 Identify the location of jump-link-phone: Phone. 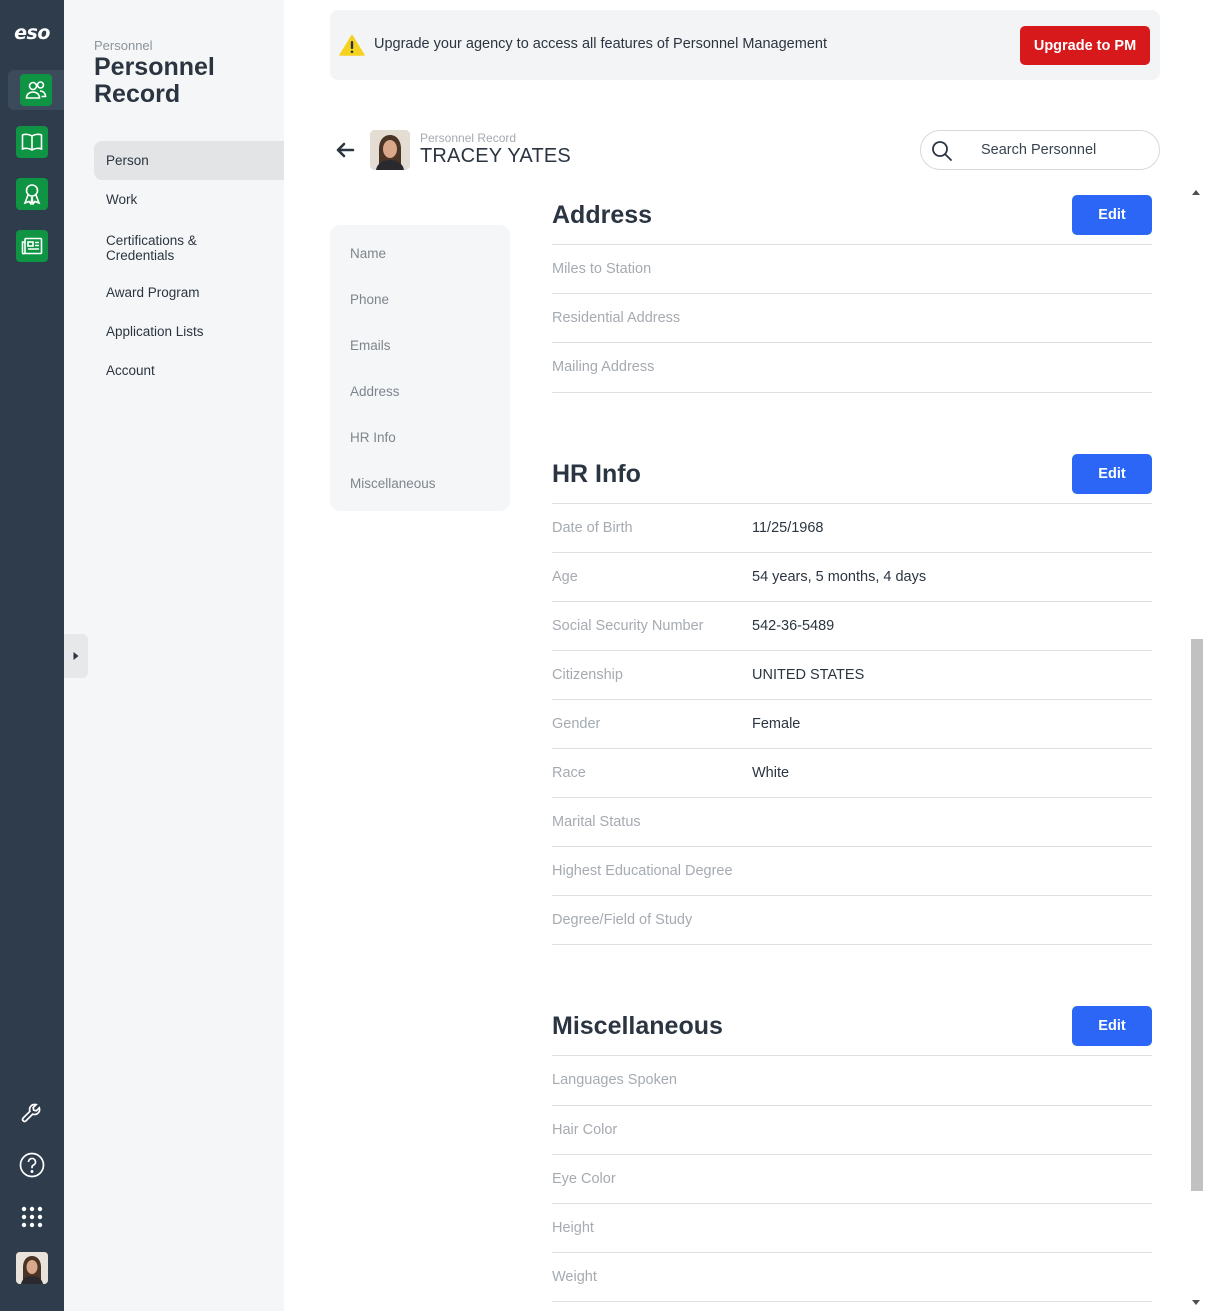
(369, 299).